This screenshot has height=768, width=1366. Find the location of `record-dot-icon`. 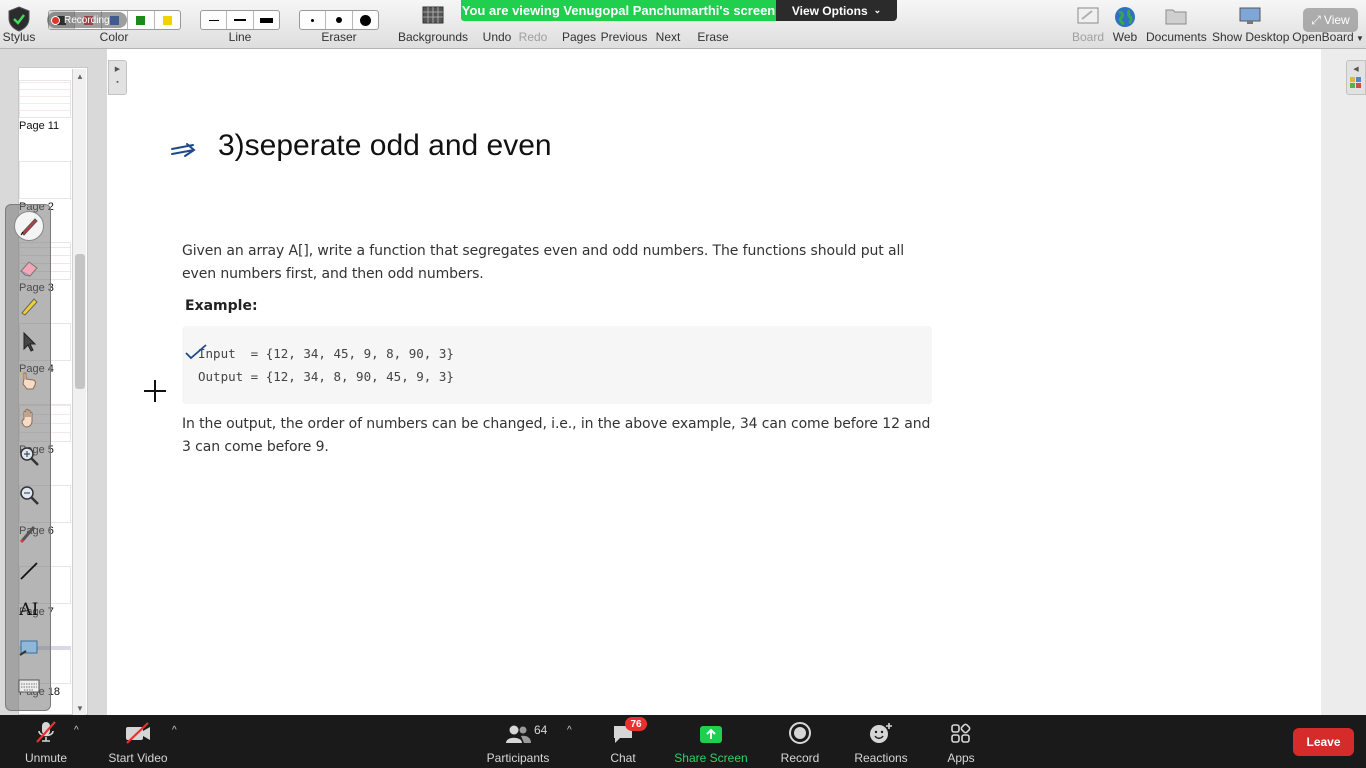

record-dot-icon is located at coordinates (55, 20).